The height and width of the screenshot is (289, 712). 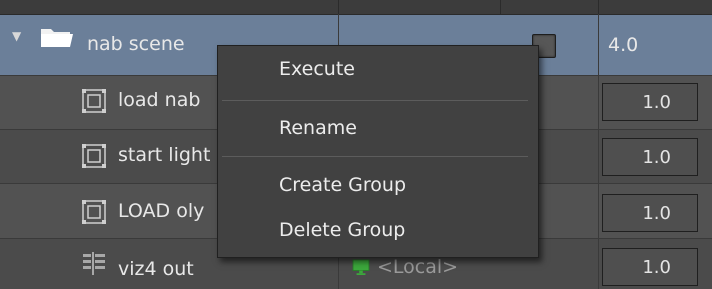 What do you see at coordinates (317, 69) in the screenshot?
I see `menu-item-execute: Execute` at bounding box center [317, 69].